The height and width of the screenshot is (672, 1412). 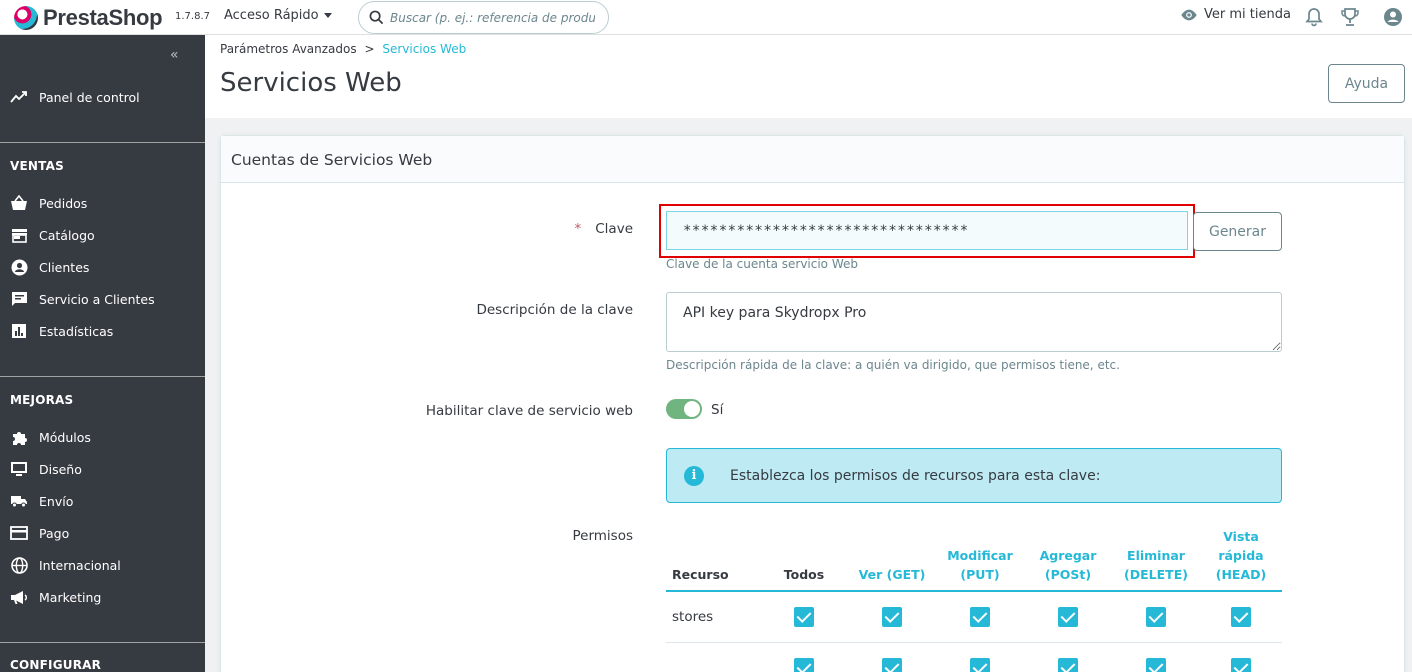 What do you see at coordinates (1393, 17) in the screenshot?
I see `user-account-icon` at bounding box center [1393, 17].